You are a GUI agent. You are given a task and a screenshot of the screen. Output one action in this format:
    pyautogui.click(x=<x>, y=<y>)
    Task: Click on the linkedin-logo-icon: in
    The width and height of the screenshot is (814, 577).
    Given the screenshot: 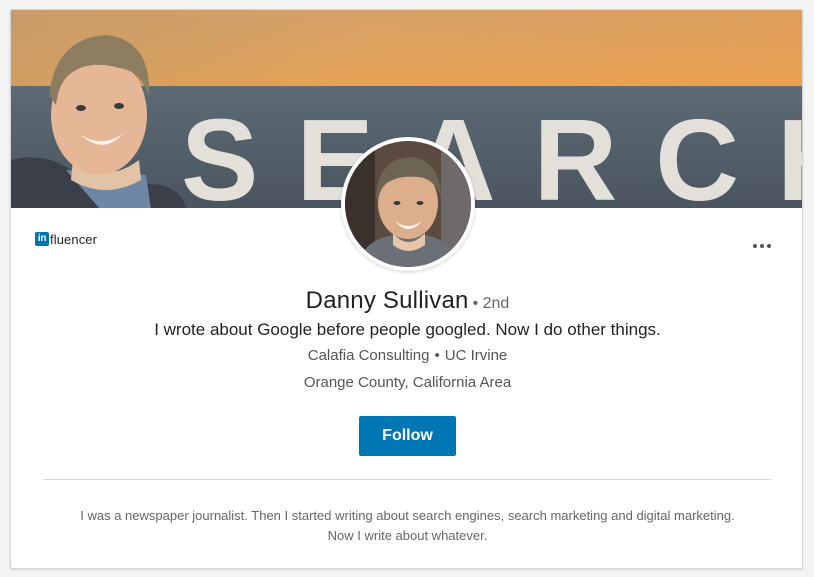 What is the action you would take?
    pyautogui.click(x=42, y=239)
    